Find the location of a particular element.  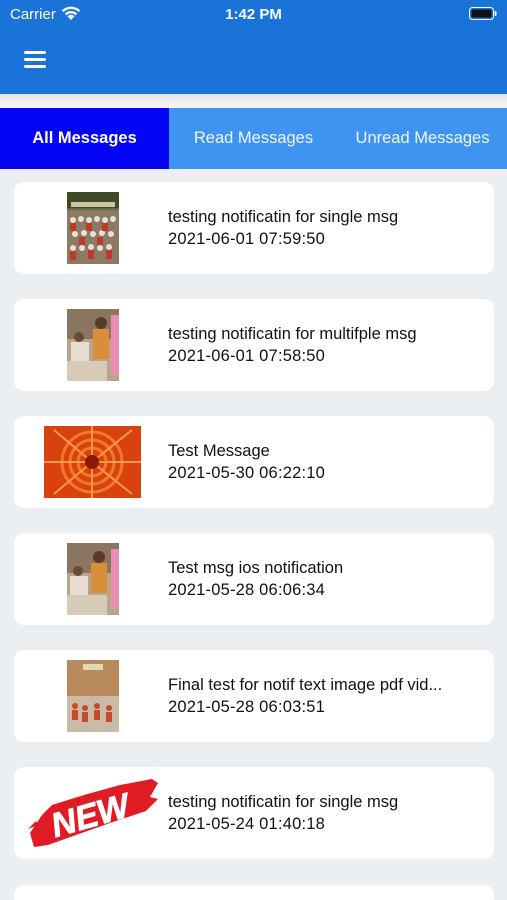

message-date: 2021-05-24 01:40:18 is located at coordinates (247, 824).